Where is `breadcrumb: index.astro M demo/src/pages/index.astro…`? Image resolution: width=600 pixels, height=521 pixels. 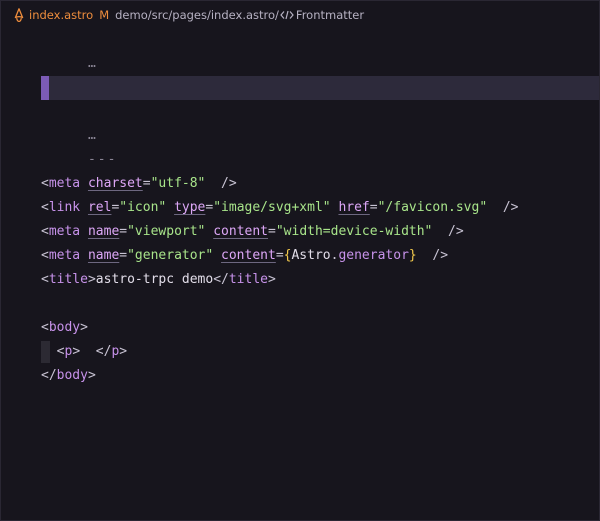
breadcrumb: index.astro M demo/src/pages/index.astro… is located at coordinates (300, 15).